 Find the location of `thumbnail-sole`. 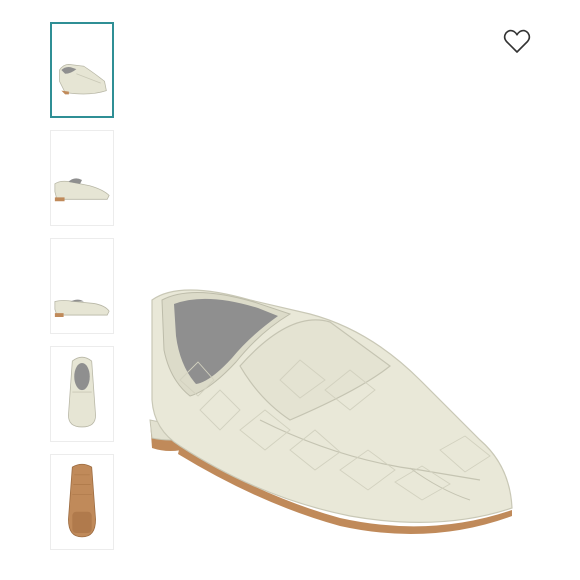

thumbnail-sole is located at coordinates (82, 502).